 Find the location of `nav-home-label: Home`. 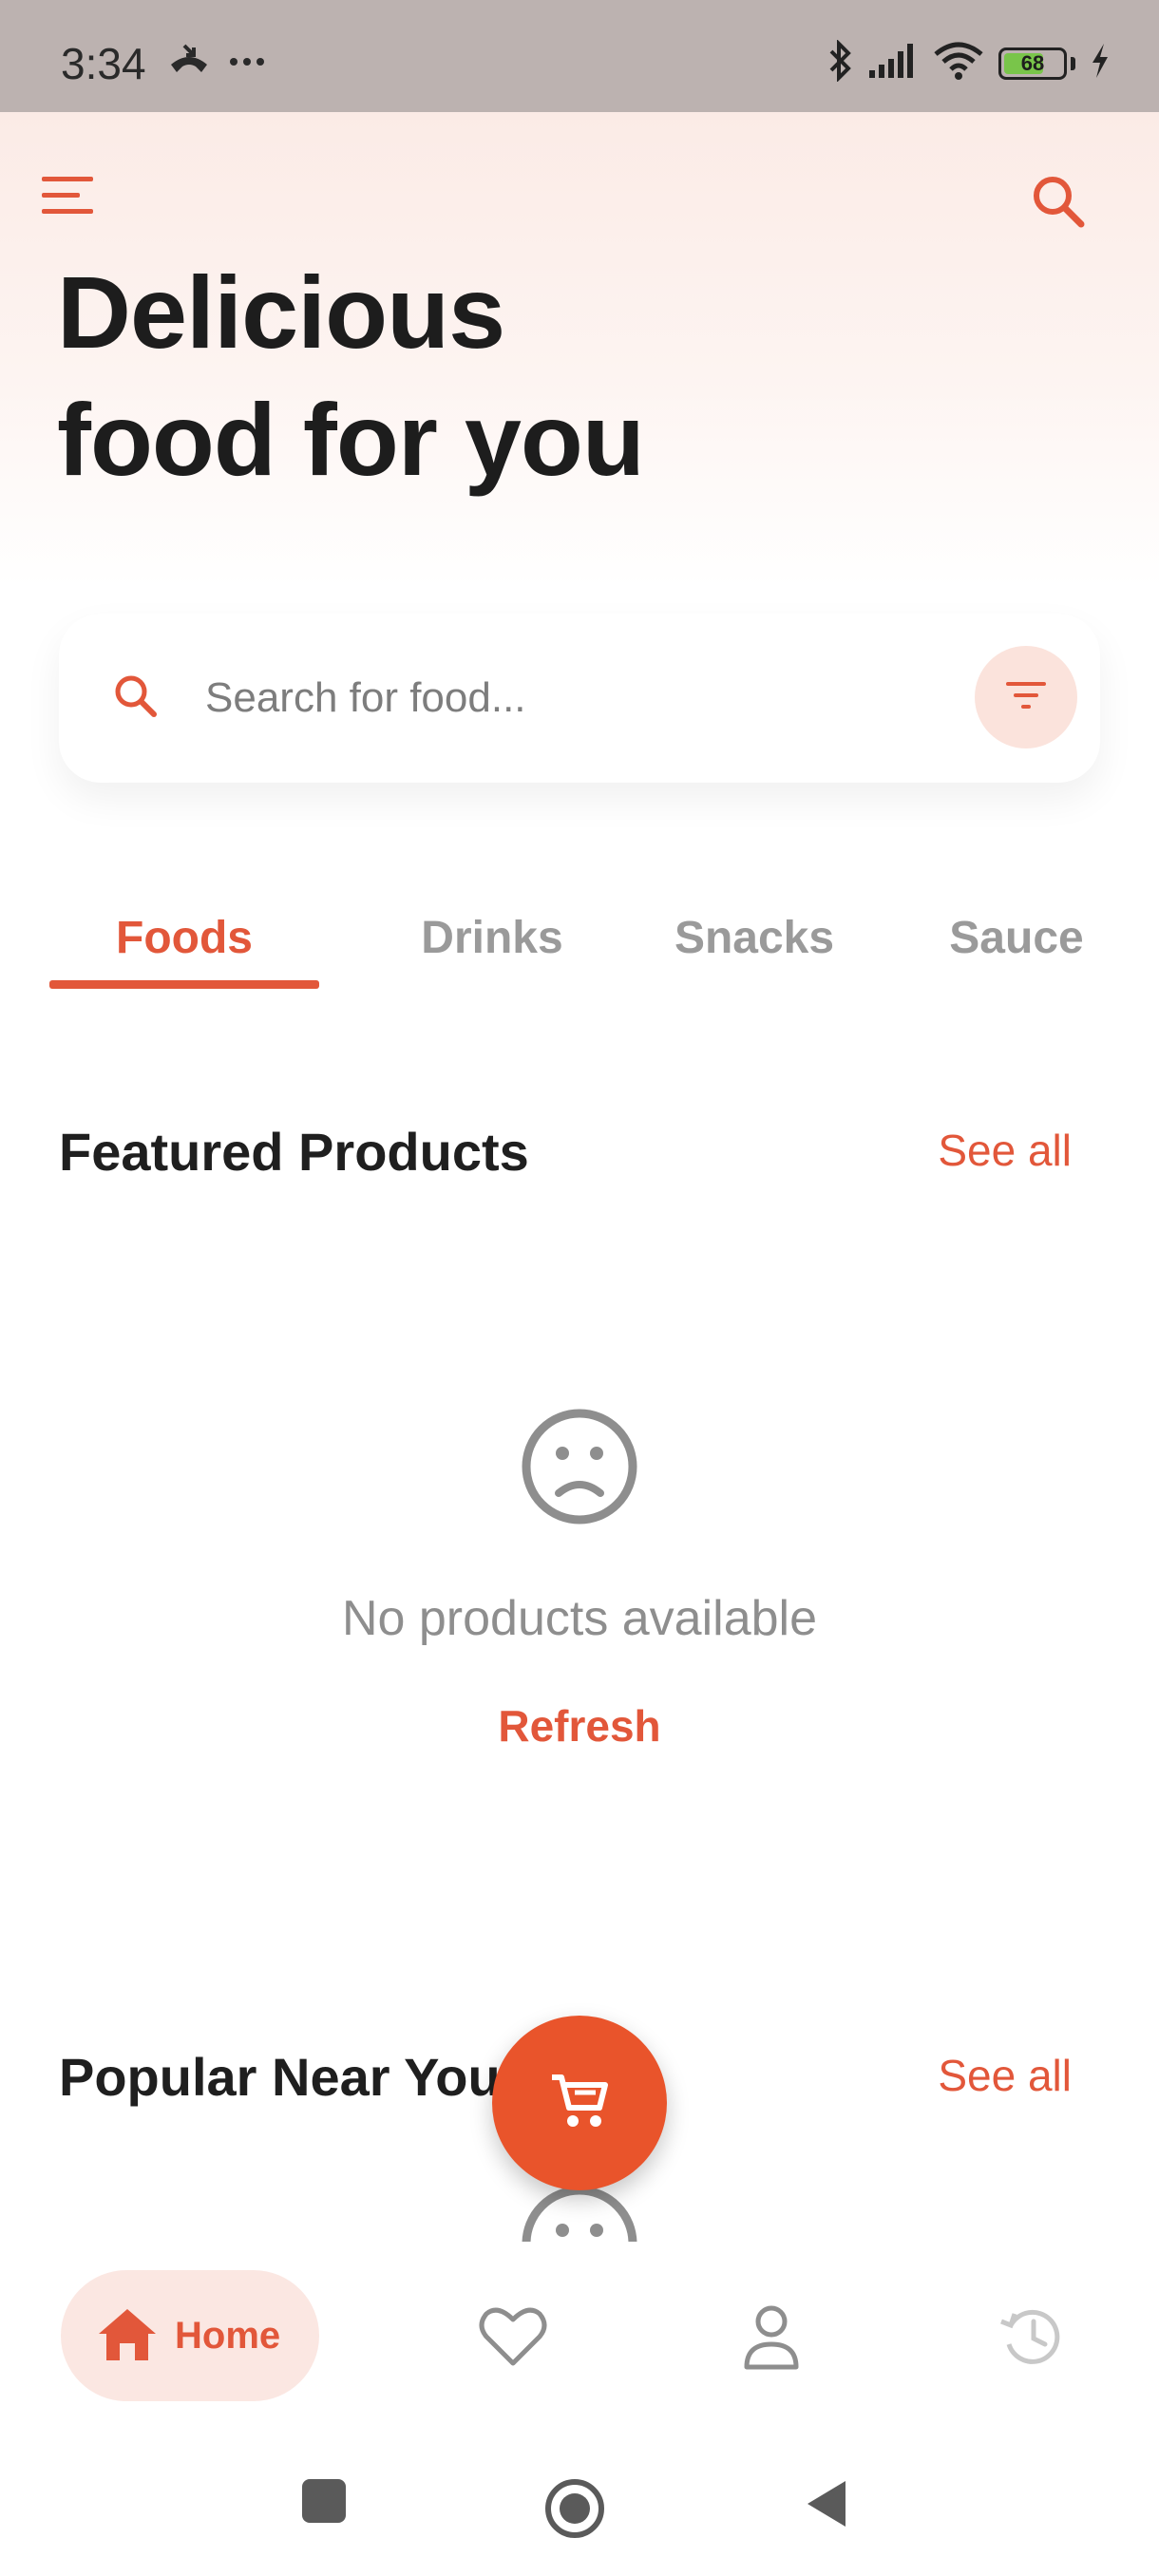

nav-home-label: Home is located at coordinates (228, 2335).